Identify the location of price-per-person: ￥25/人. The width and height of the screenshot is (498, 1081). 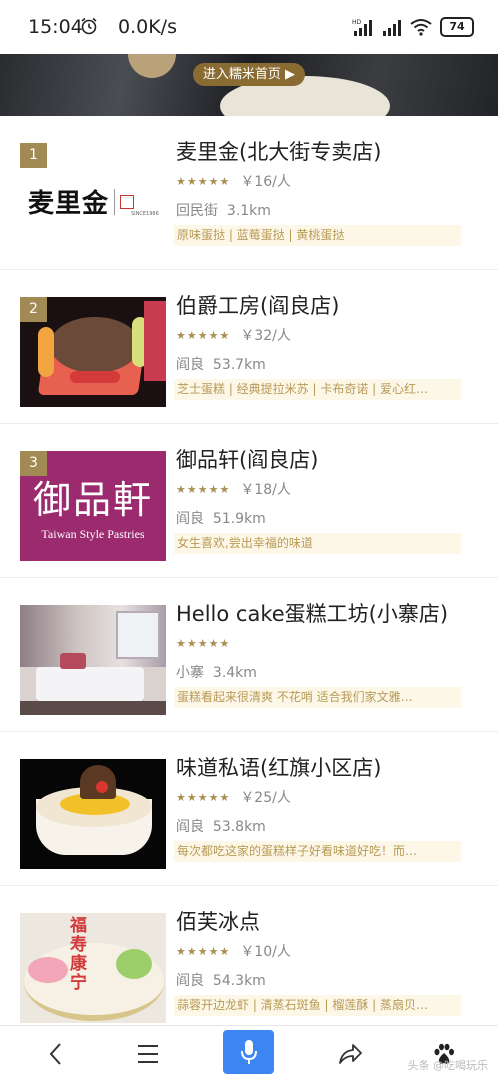
(265, 798).